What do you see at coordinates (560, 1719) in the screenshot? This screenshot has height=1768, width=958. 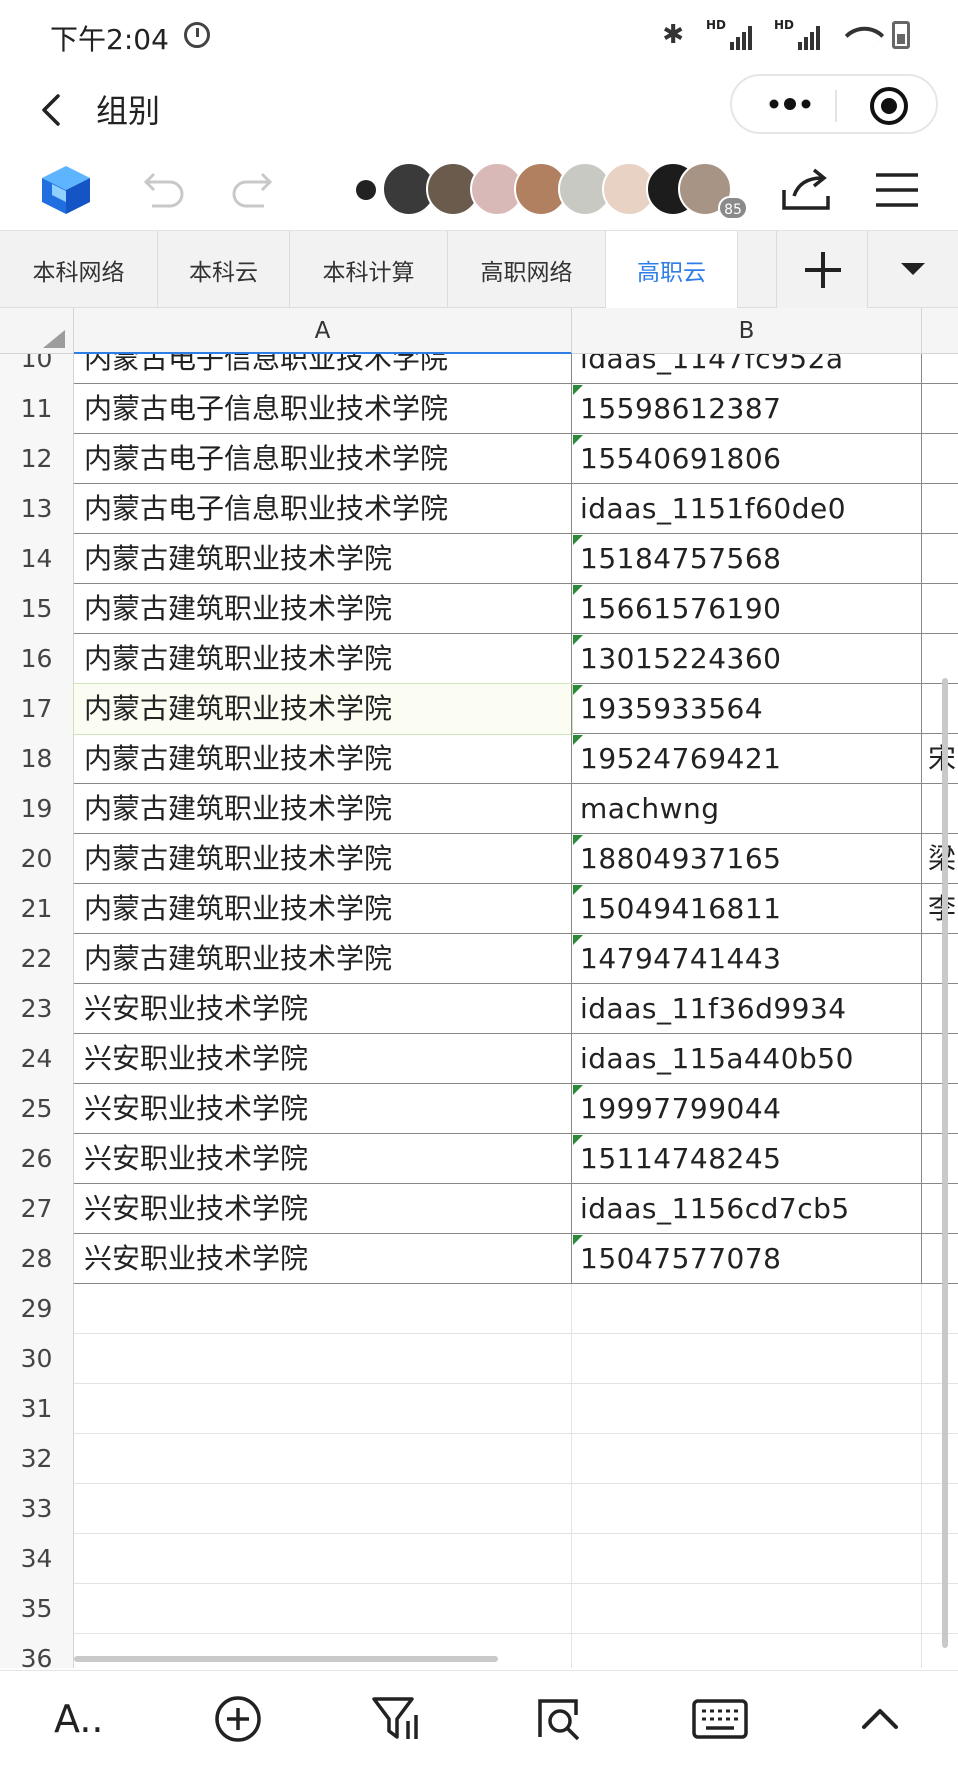 I see `find-icon` at bounding box center [560, 1719].